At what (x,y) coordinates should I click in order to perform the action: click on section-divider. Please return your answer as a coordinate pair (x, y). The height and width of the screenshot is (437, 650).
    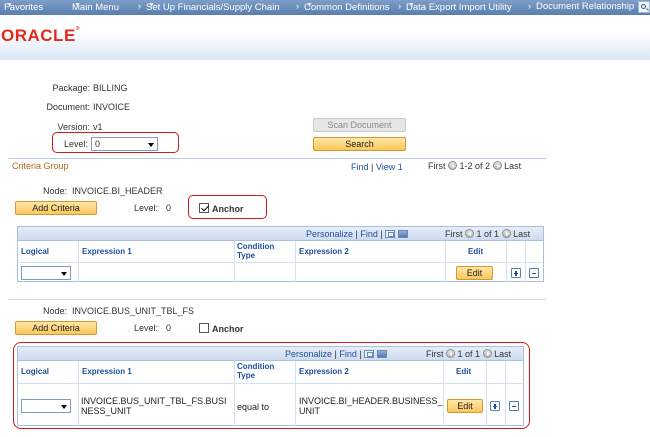
    Looking at the image, I should click on (277, 299).